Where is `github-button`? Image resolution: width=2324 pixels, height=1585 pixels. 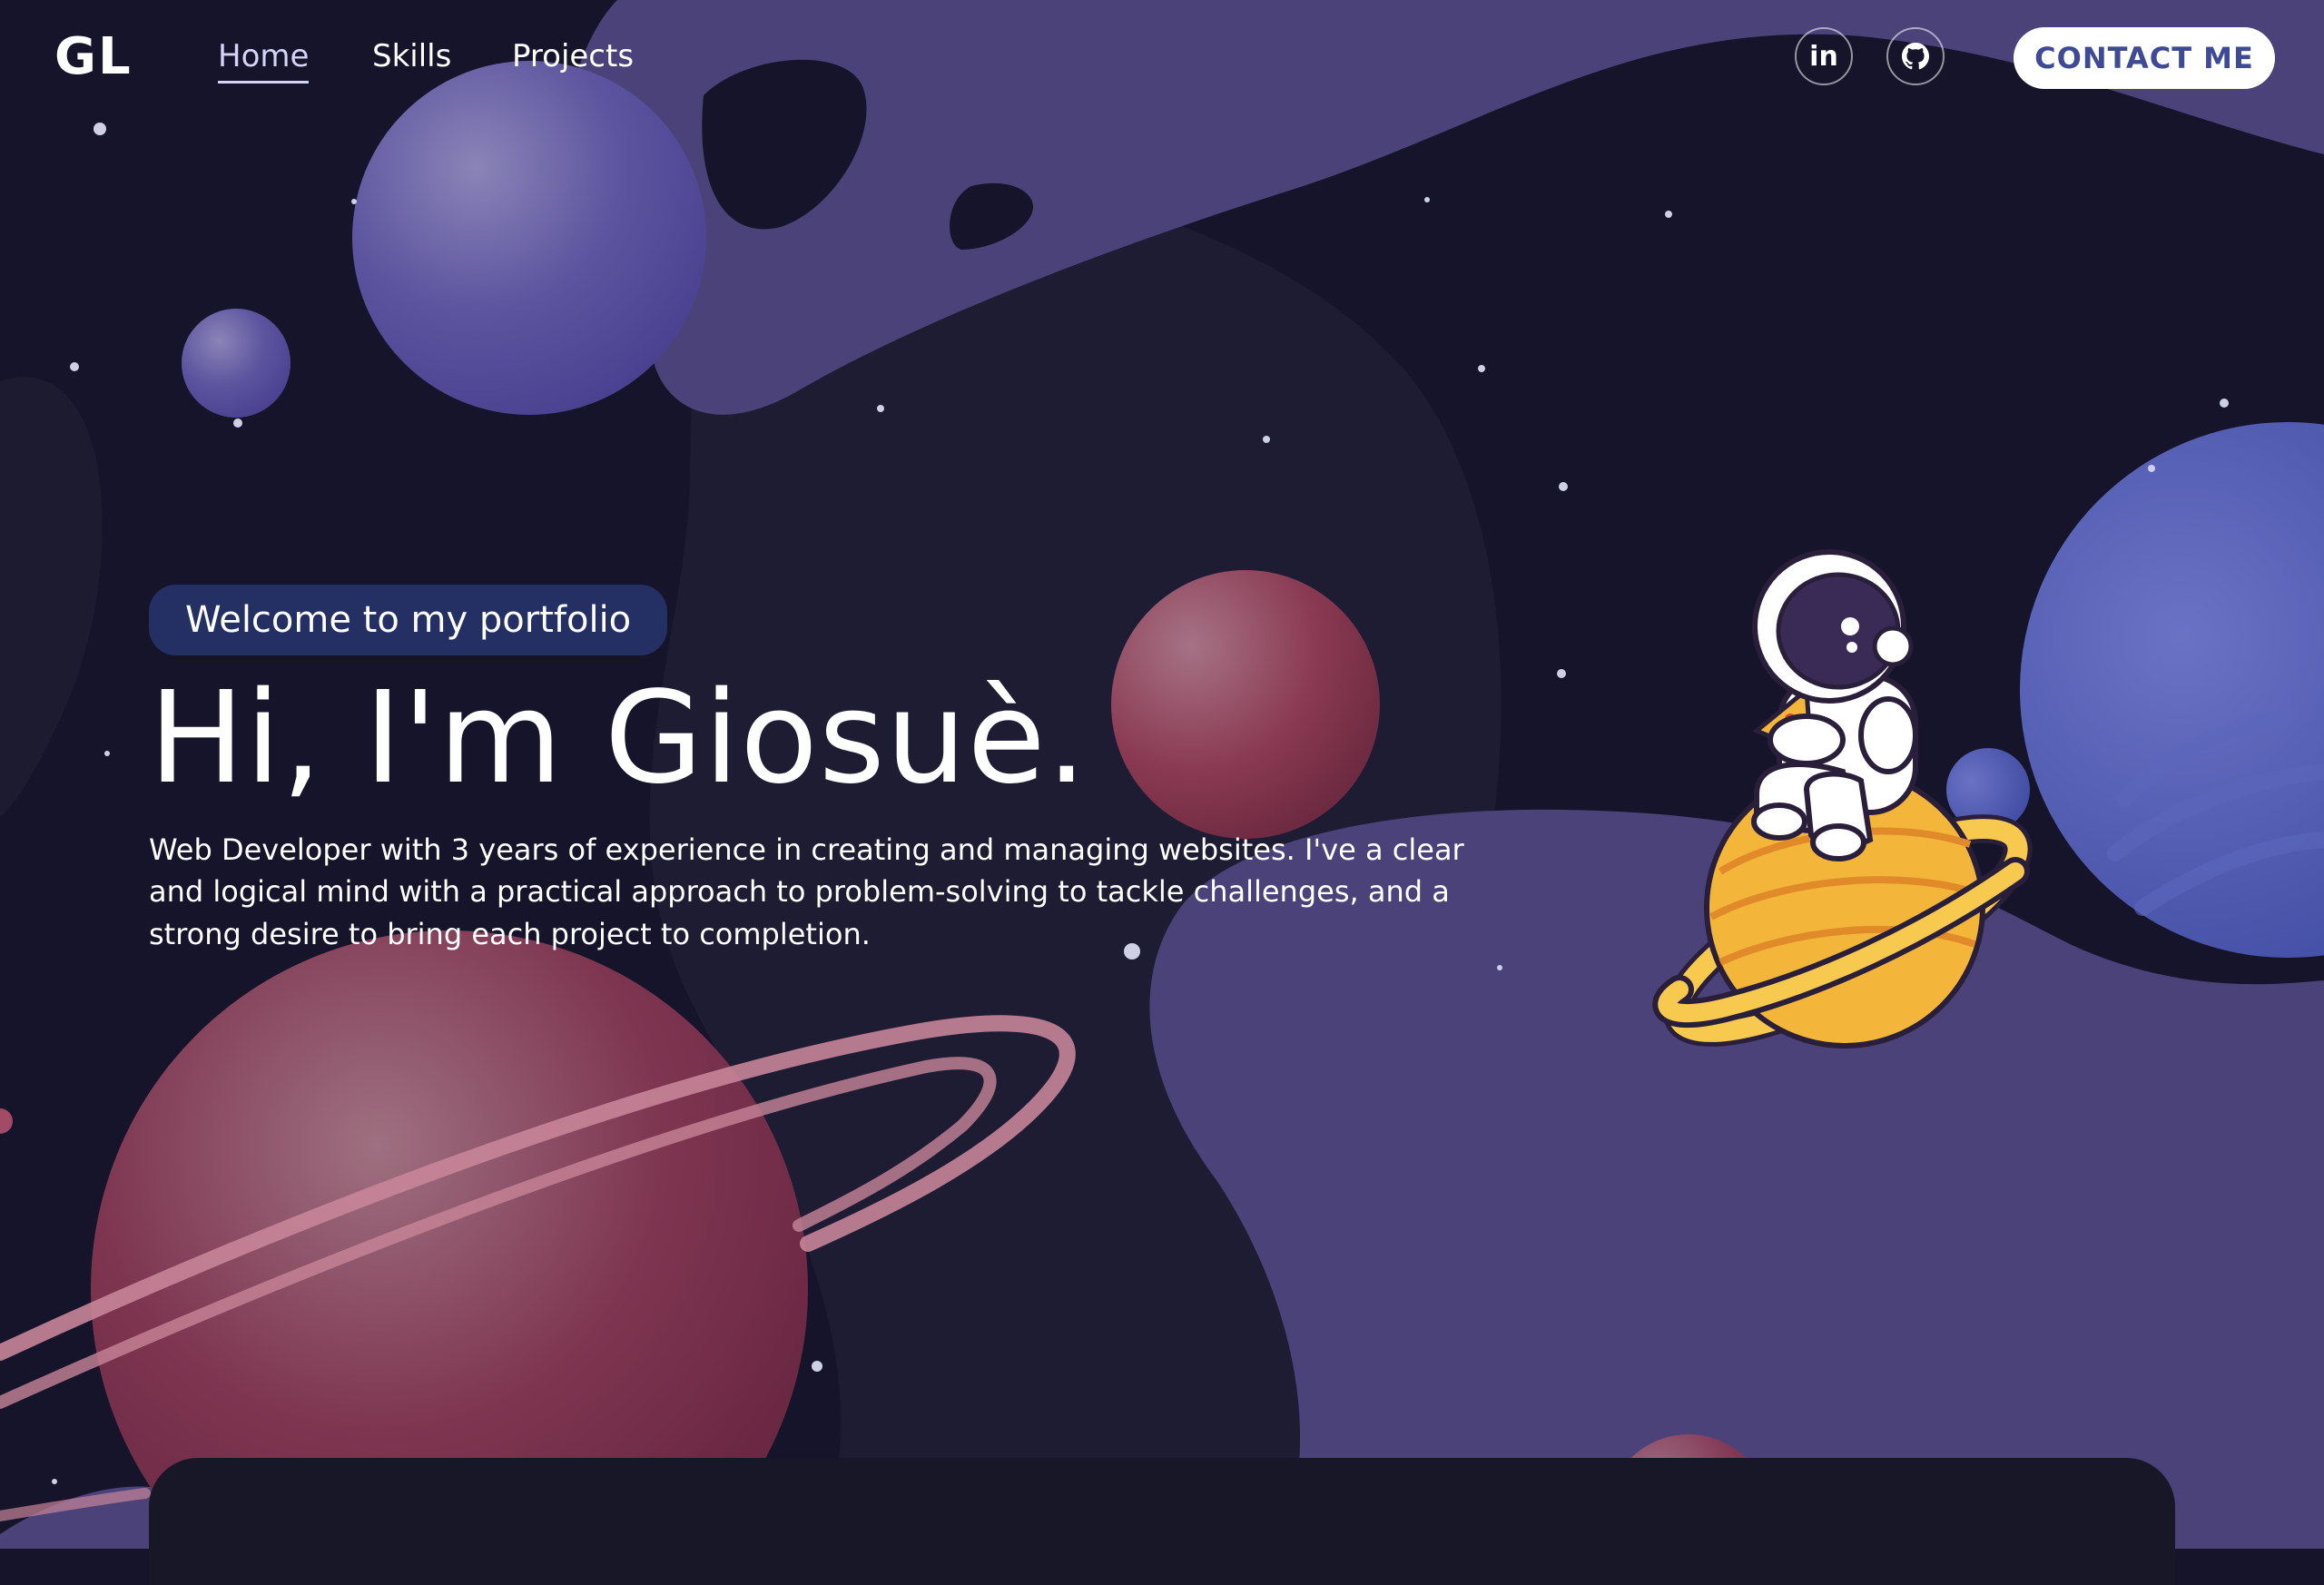
github-button is located at coordinates (1915, 56).